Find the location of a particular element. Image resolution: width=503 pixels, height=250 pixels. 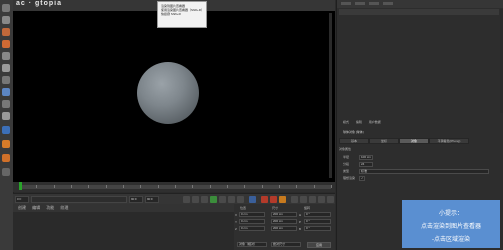

segments-field: 24 is located at coordinates (366, 164).